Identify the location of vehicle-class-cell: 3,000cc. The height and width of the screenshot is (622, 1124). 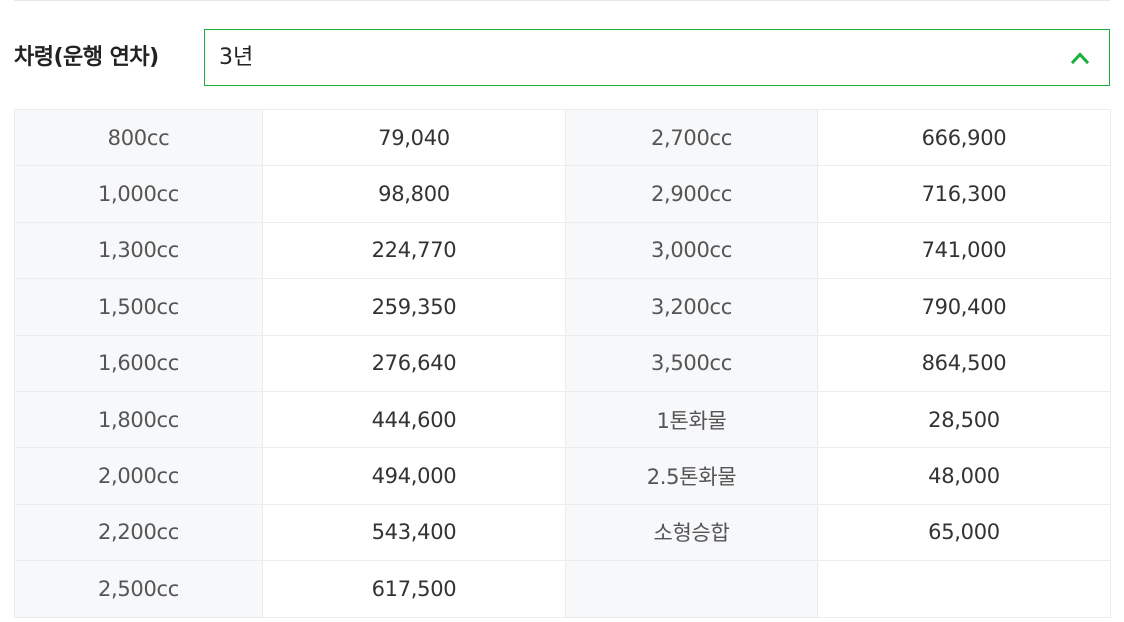
(691, 250).